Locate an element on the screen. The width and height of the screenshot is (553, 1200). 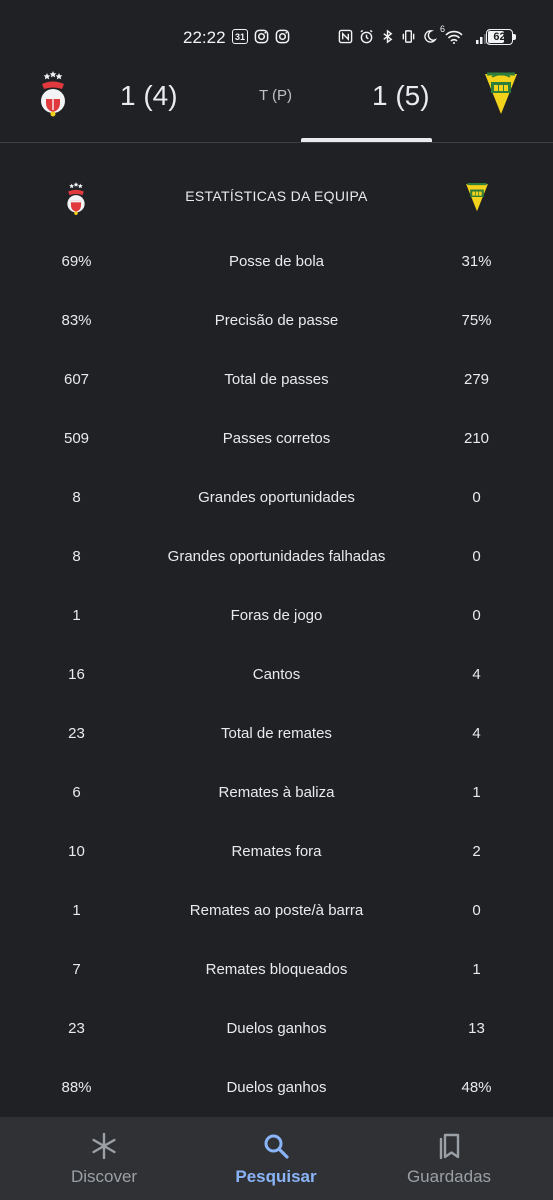
stat-row: 509 Passes corretos 210 is located at coordinates (276, 438).